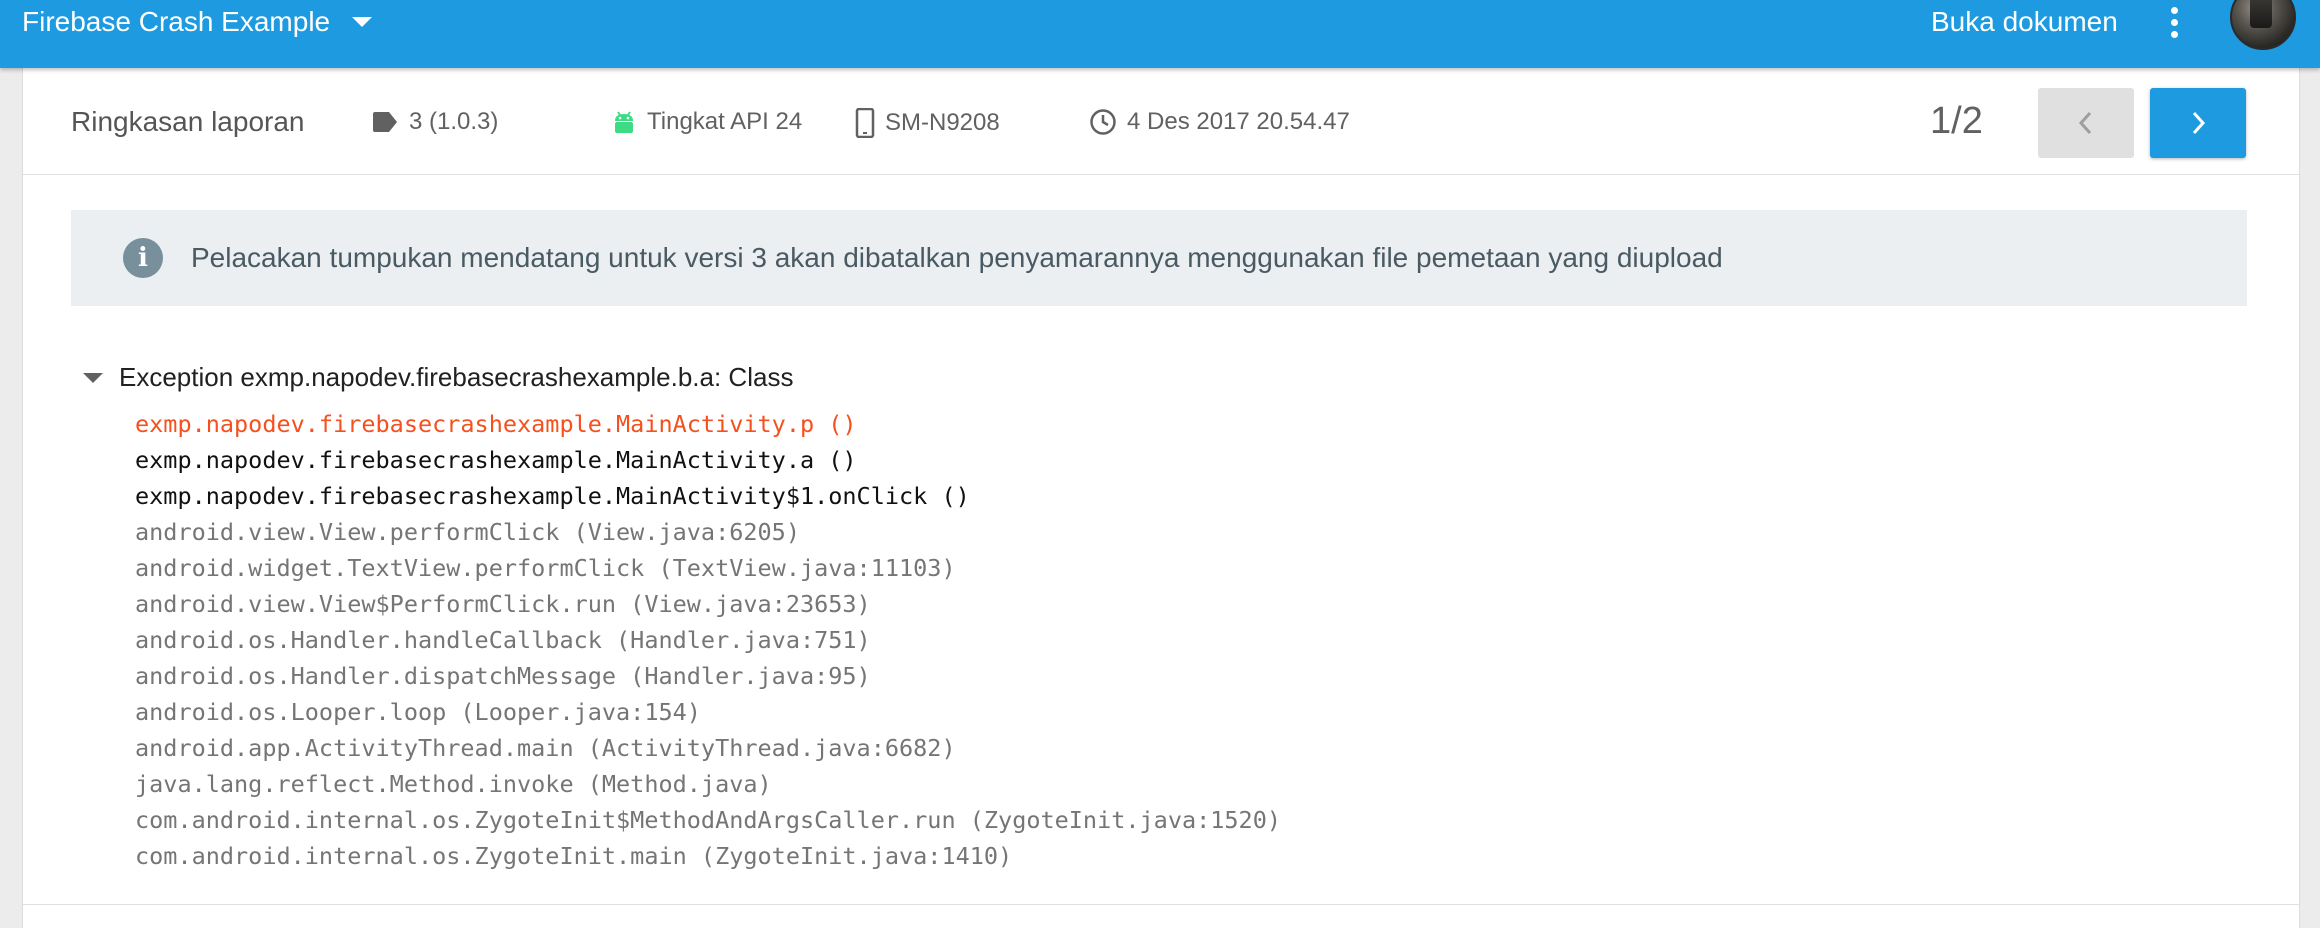 This screenshot has height=928, width=2320. Describe the element at coordinates (1238, 121) in the screenshot. I see `report-timestamp: 4 Des 2017 20.54.47` at that location.